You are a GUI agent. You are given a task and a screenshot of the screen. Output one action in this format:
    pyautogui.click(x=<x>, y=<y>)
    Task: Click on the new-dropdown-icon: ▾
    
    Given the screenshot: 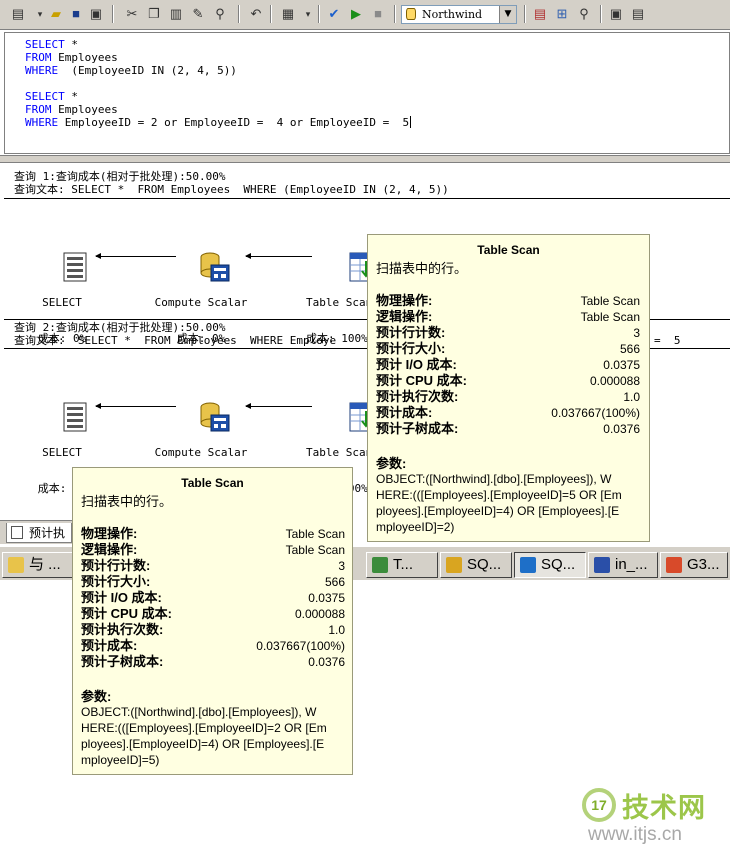 What is the action you would take?
    pyautogui.click(x=40, y=14)
    